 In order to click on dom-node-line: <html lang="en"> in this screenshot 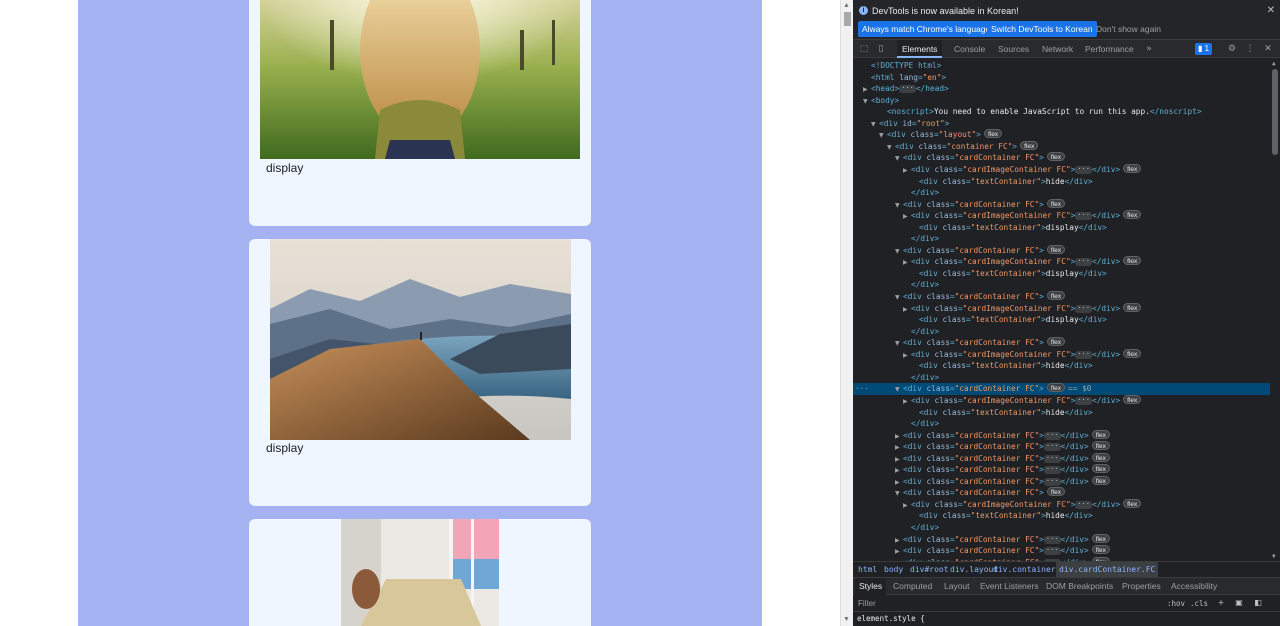, I will do `click(1061, 78)`.